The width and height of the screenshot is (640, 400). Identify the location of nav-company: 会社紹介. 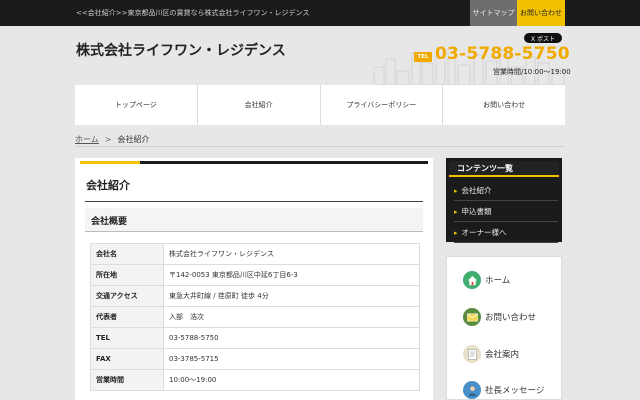
(259, 105).